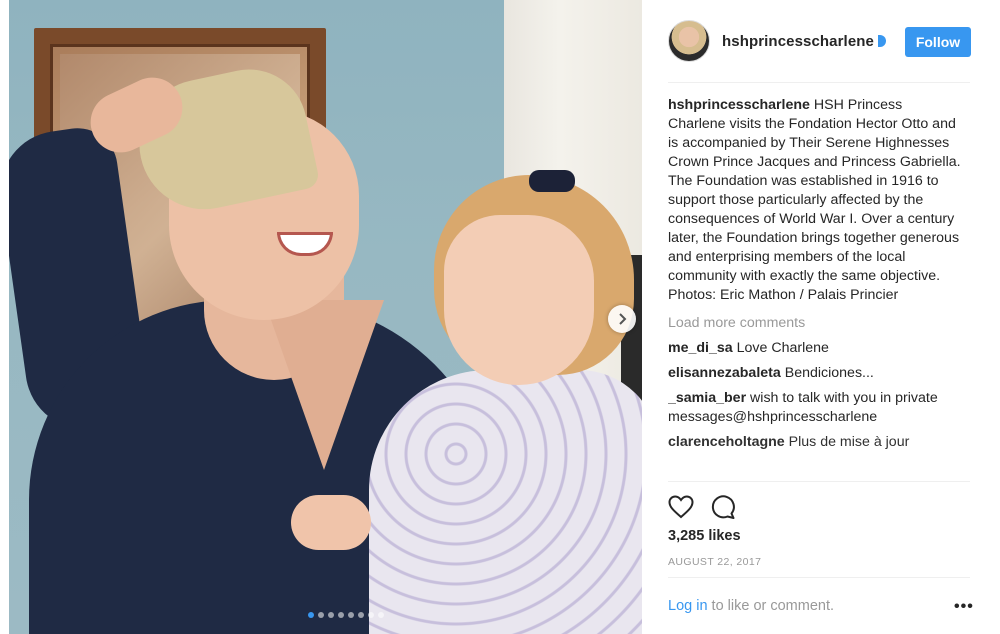 The height and width of the screenshot is (634, 1000). Describe the element at coordinates (815, 323) in the screenshot. I see `load-more-comments-link: Load more comments` at that location.